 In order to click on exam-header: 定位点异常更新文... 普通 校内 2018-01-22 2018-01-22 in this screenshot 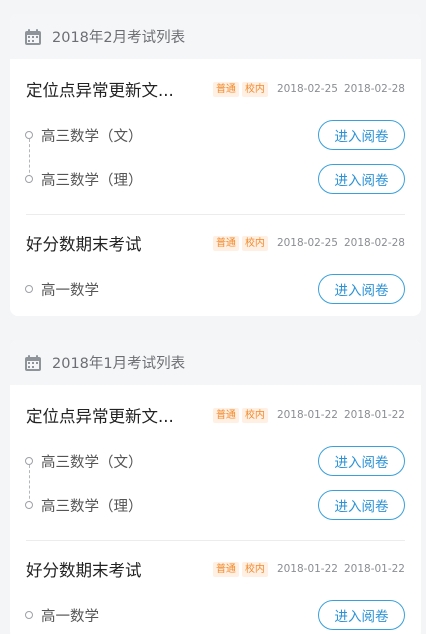, I will do `click(215, 415)`.